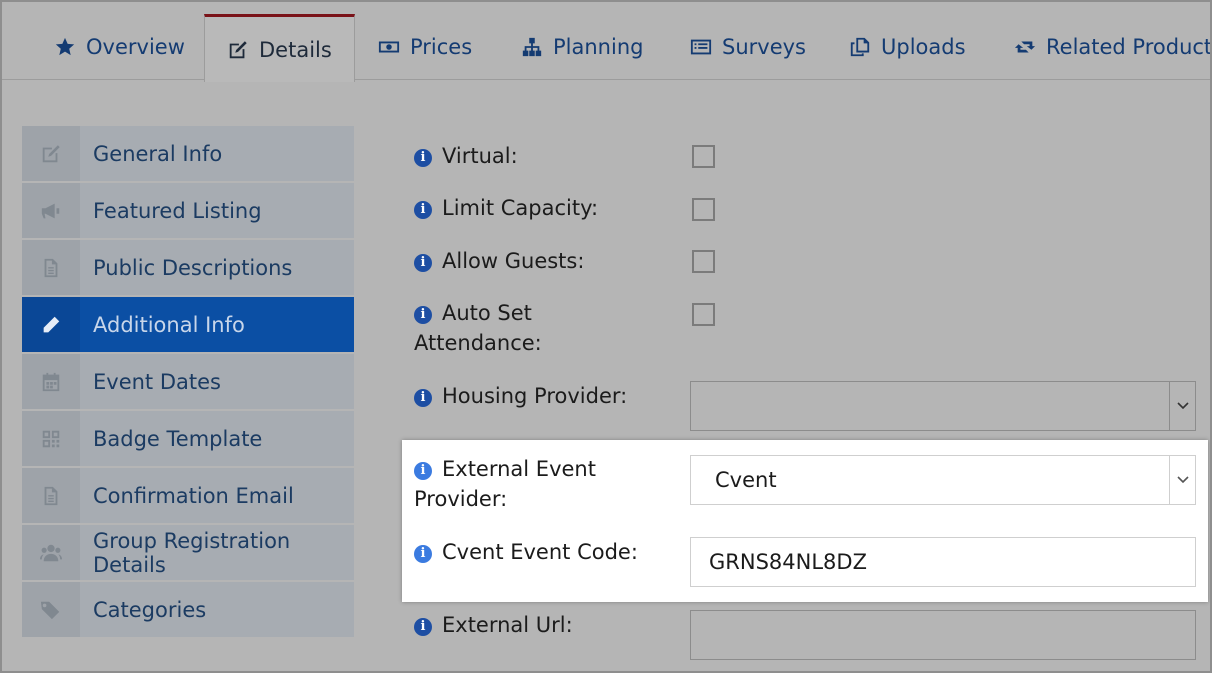 The width and height of the screenshot is (1212, 673). I want to click on tab-prices: Prices, so click(425, 47).